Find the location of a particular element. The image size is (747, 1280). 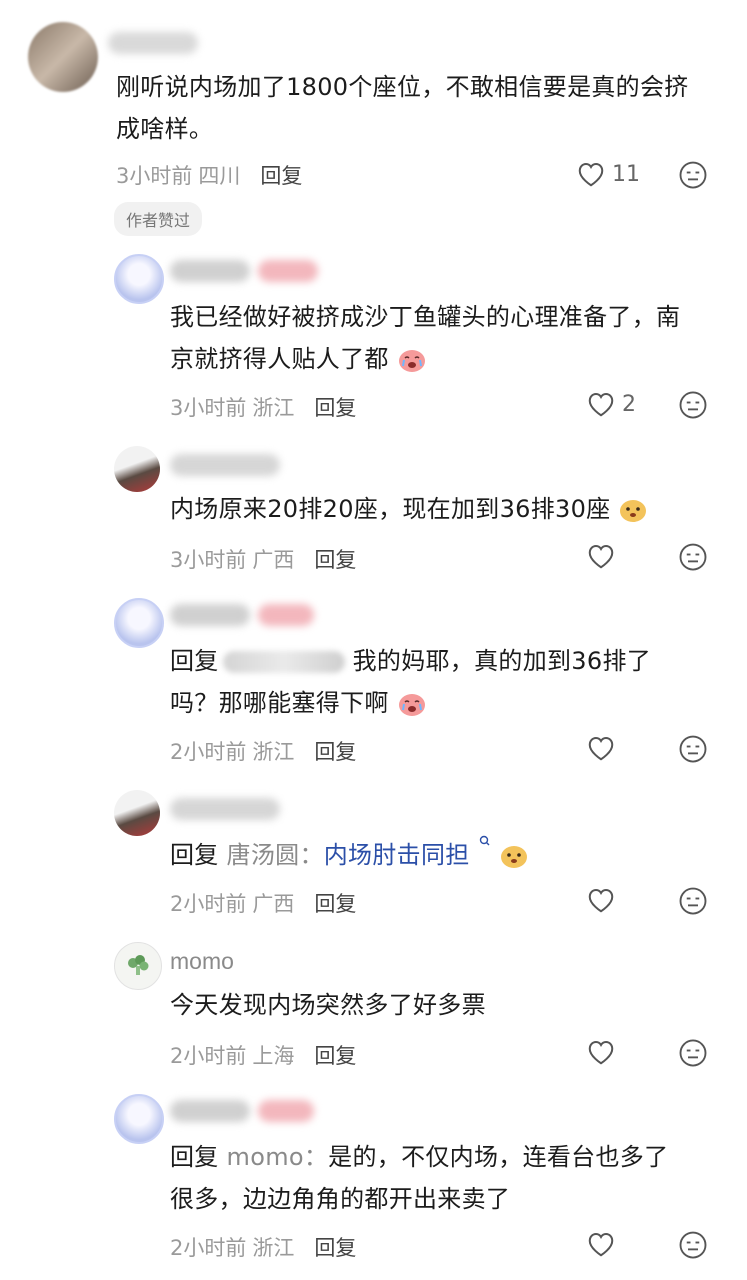

comment-location: 四川 is located at coordinates (219, 176).